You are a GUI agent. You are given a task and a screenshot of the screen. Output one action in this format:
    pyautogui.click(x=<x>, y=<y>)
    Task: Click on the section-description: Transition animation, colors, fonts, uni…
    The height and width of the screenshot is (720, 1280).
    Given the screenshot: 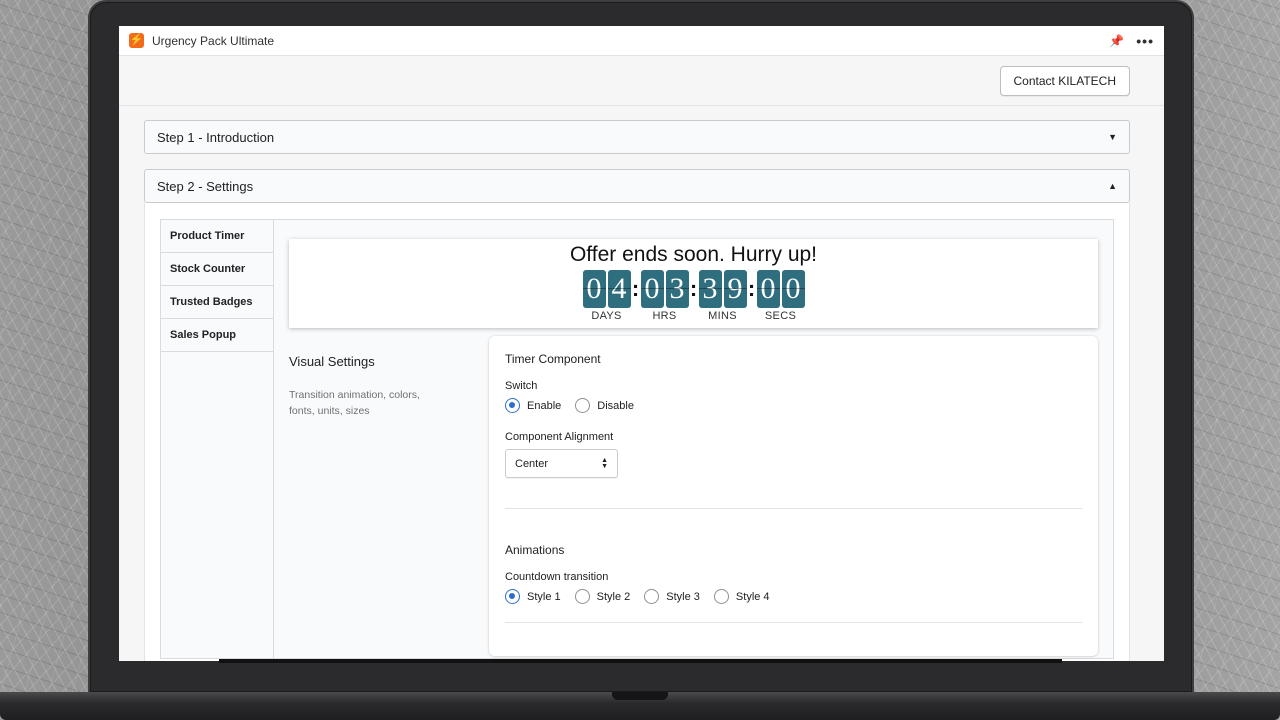 What is the action you would take?
    pyautogui.click(x=354, y=403)
    